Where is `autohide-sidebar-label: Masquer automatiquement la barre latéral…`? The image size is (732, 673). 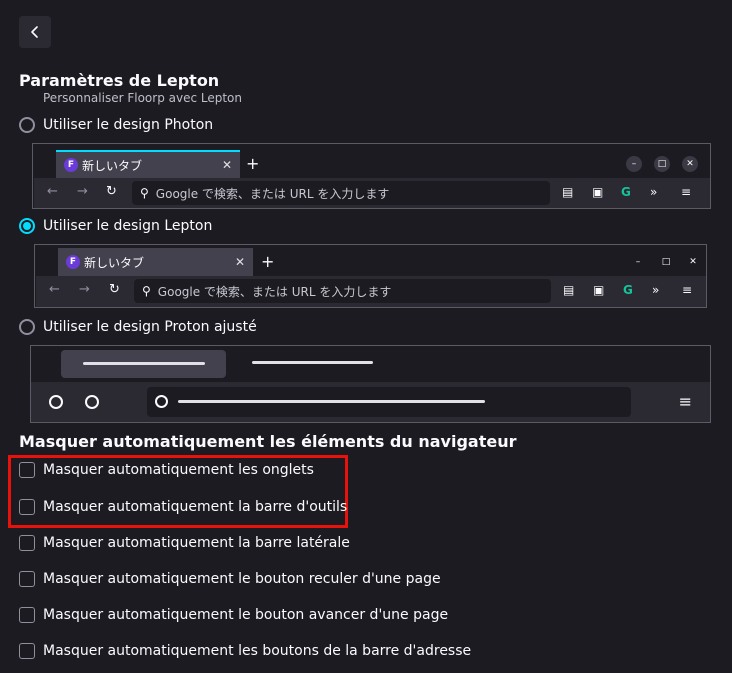
autohide-sidebar-label: Masquer automatiquement la barre latéral… is located at coordinates (196, 543).